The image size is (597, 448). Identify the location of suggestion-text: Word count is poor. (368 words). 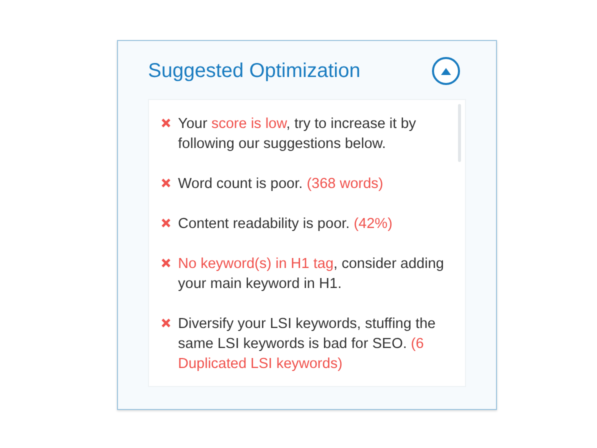
(281, 184).